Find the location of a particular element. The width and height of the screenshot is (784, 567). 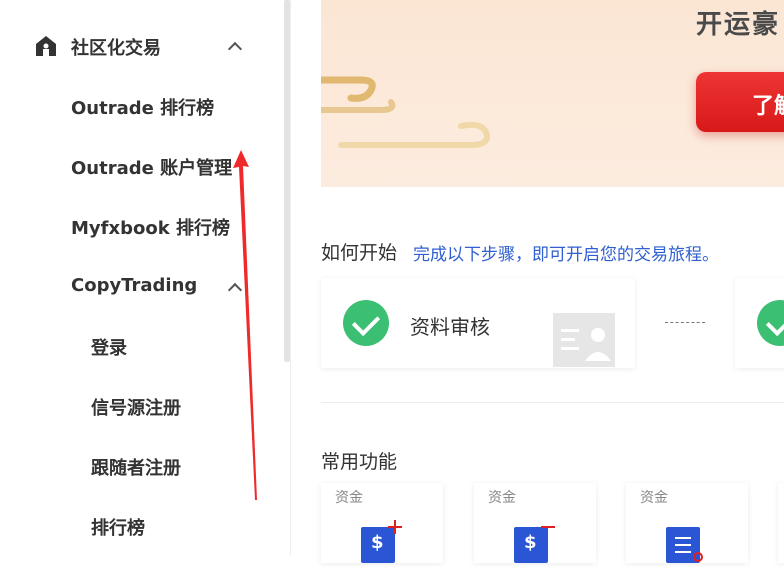

annotation-arrow is located at coordinates (245, 325).